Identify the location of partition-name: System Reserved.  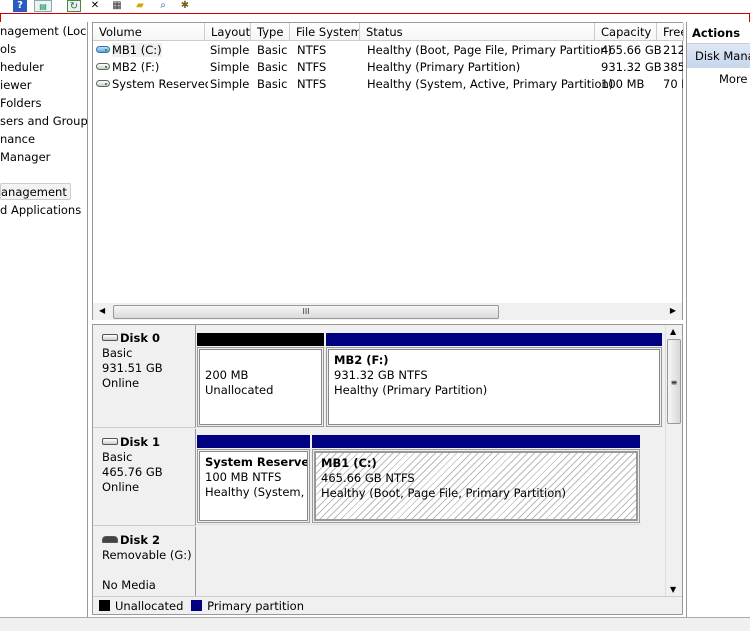
(256, 462).